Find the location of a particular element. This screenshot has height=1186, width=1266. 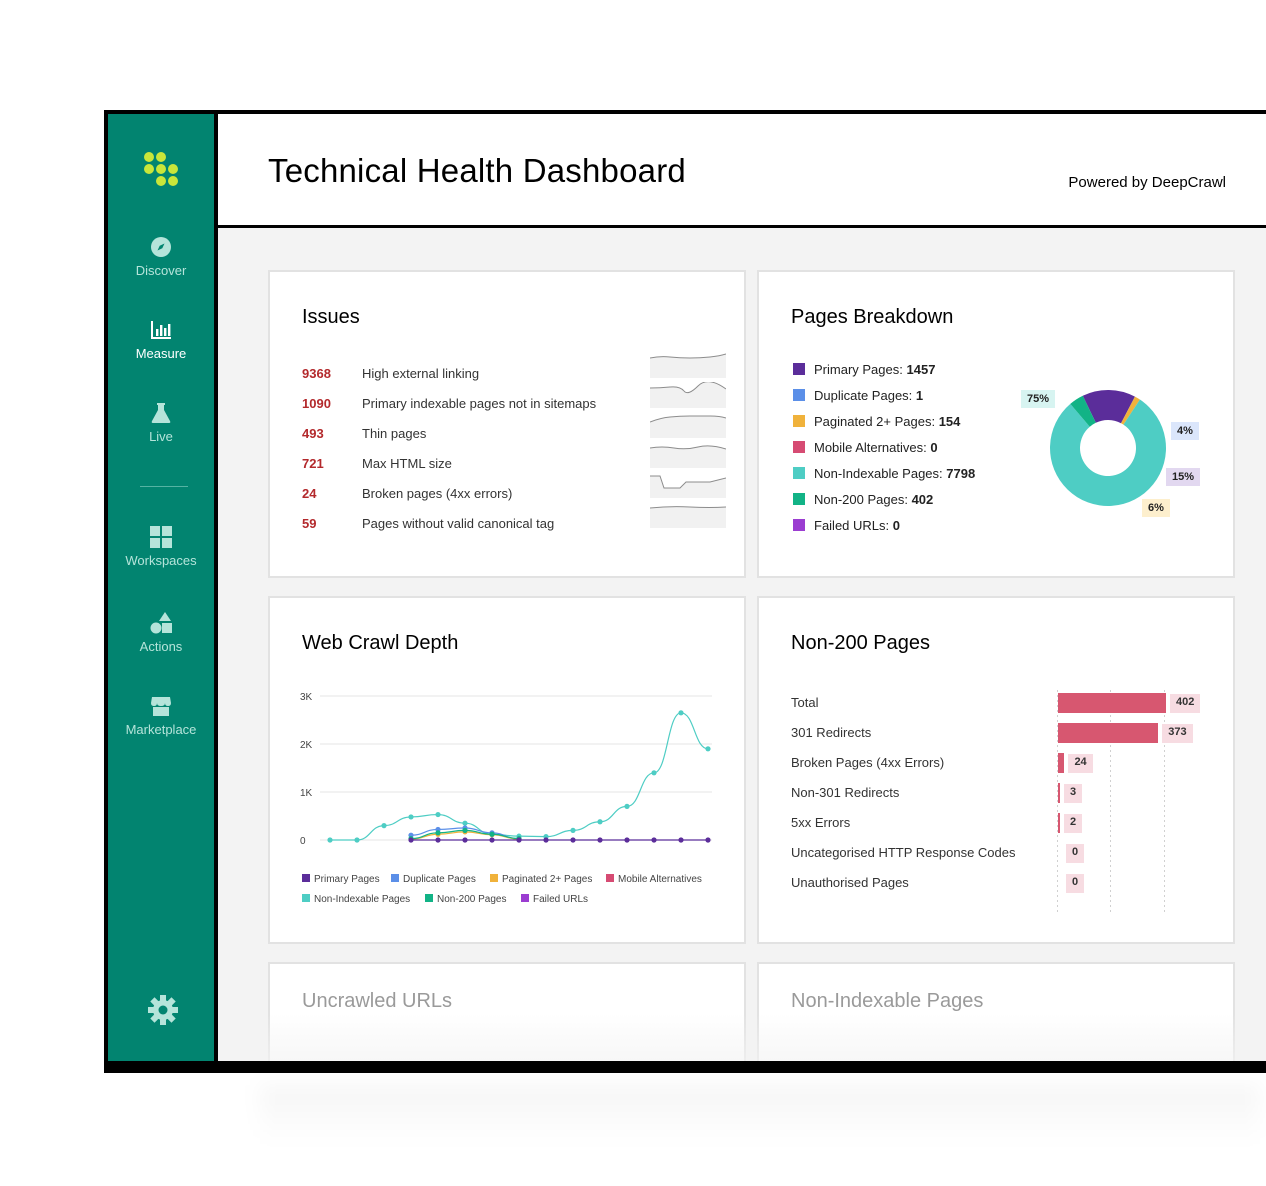

sidebar-item-label: Workspaces is located at coordinates (161, 560).